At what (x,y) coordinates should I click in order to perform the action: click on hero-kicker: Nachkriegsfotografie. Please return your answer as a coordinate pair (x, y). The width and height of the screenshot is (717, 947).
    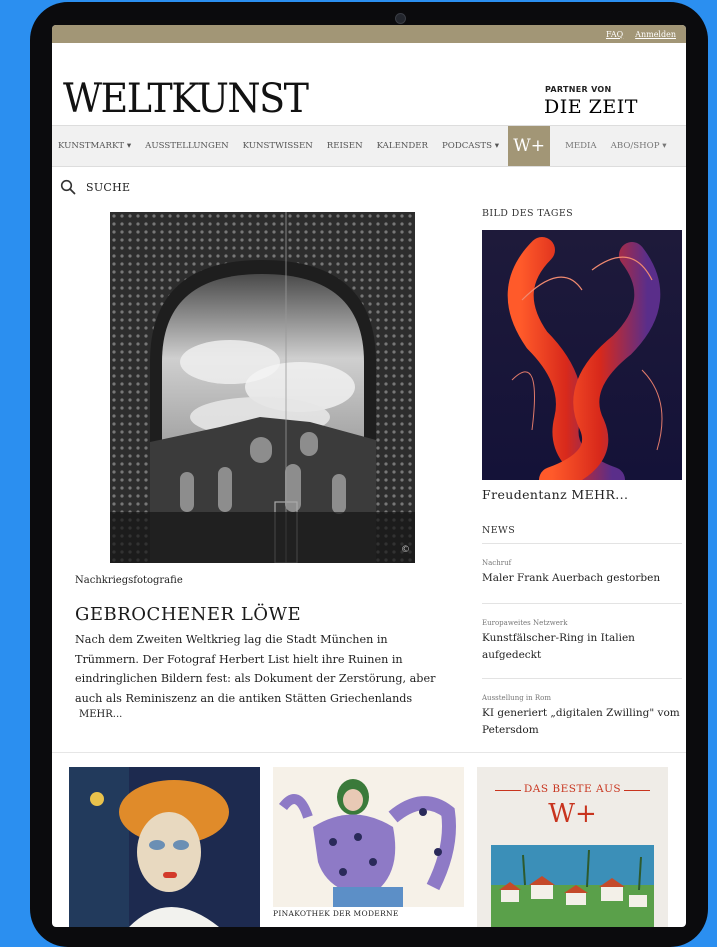
    Looking at the image, I should click on (129, 580).